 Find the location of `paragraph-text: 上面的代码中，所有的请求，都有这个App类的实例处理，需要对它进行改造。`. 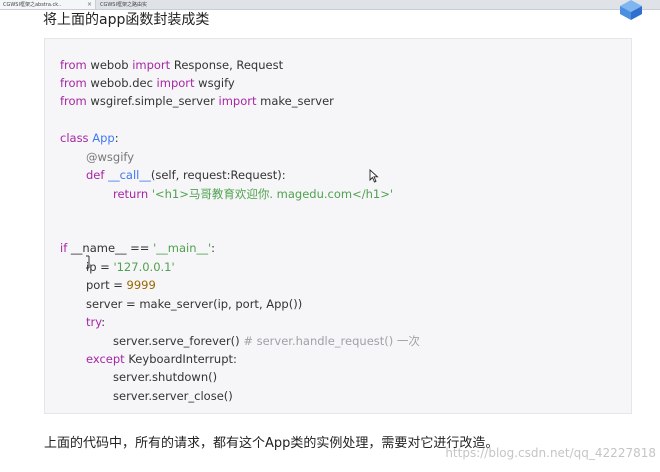

paragraph-text: 上面的代码中，所有的请求，都有这个App类的实例处理，需要对它进行改造。 is located at coordinates (271, 443).